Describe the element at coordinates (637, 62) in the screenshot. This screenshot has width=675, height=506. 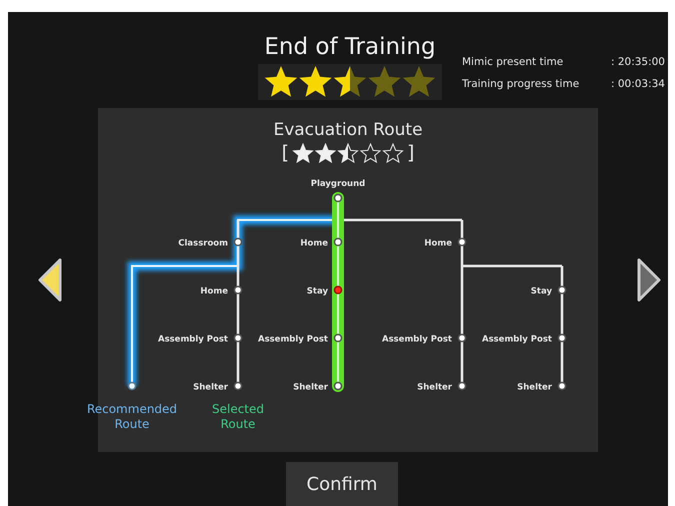
I see `info-value: : 20:35:00` at that location.